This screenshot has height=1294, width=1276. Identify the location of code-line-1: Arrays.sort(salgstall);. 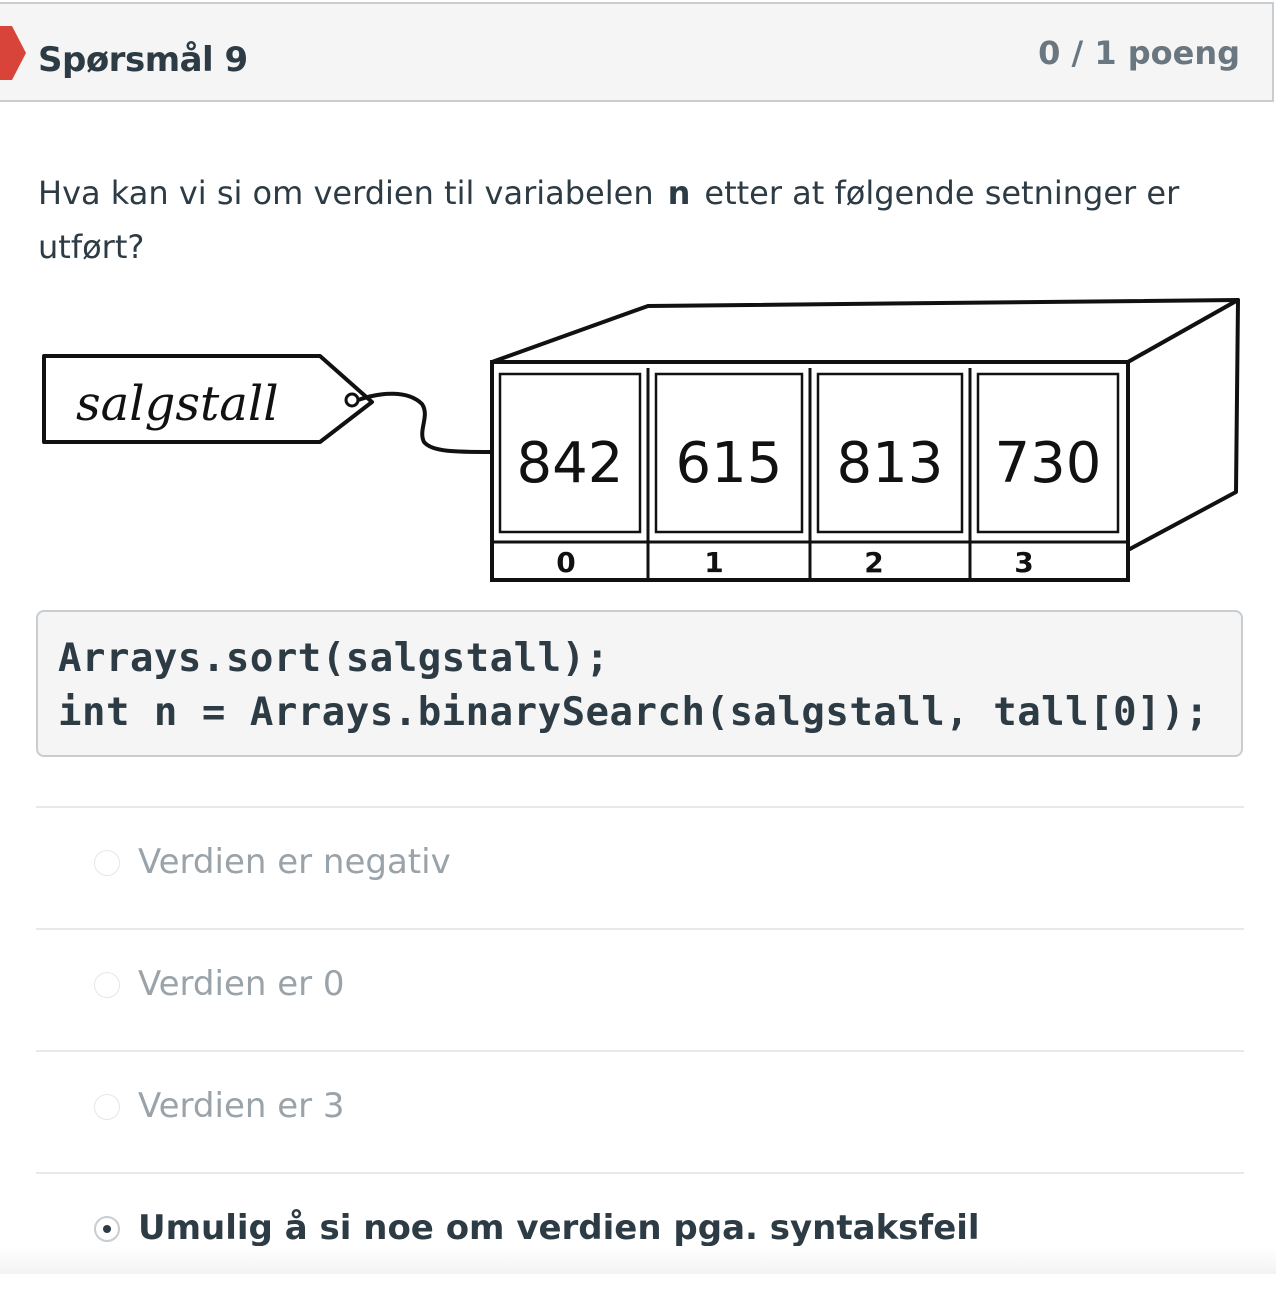
(334, 658).